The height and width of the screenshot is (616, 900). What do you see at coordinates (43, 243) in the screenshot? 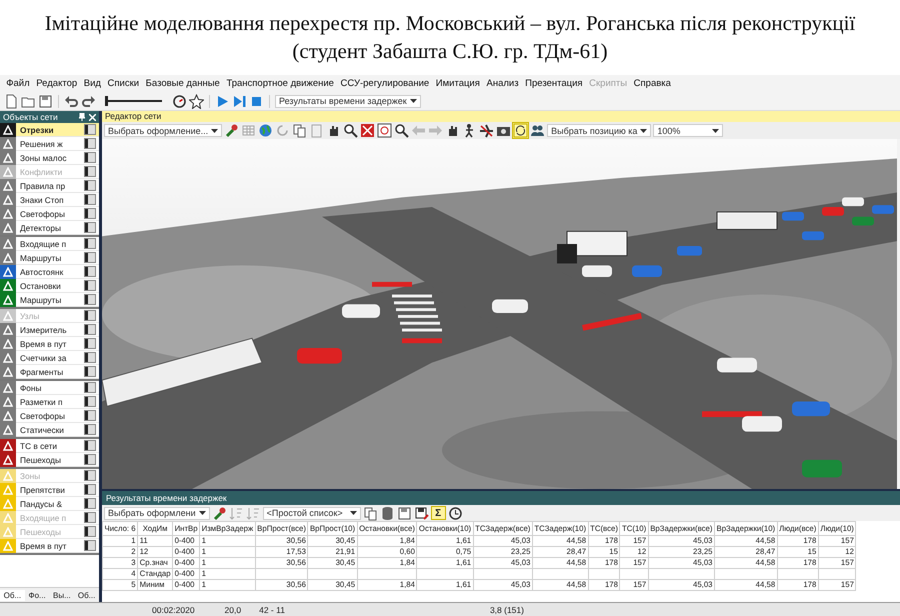
I see `object-label: Входящие п` at bounding box center [43, 243].